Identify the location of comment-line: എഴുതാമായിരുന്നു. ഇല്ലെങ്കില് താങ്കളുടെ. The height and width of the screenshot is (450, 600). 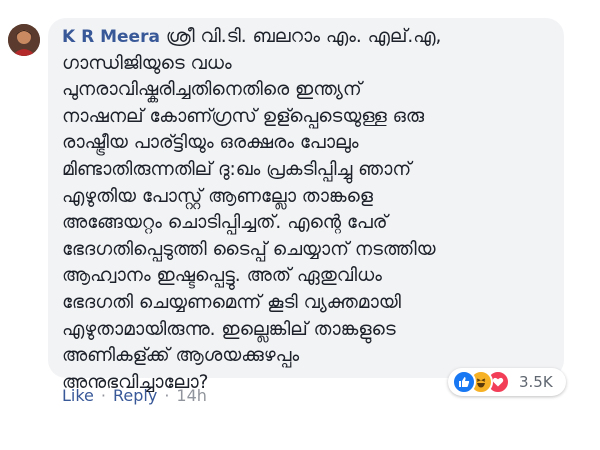
(229, 329).